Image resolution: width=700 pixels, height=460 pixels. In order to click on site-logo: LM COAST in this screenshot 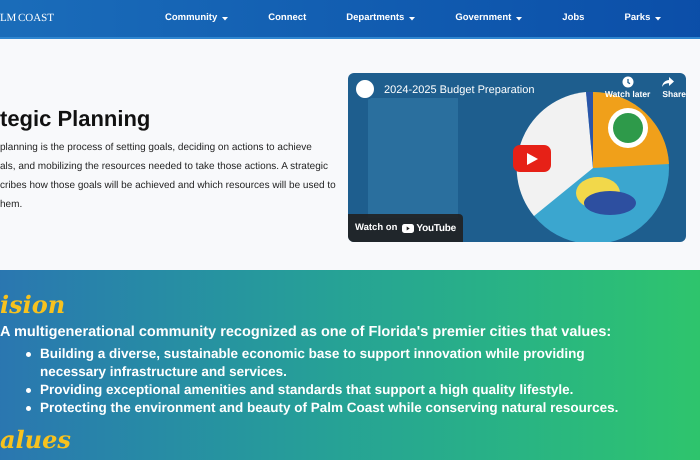, I will do `click(80, 18)`.